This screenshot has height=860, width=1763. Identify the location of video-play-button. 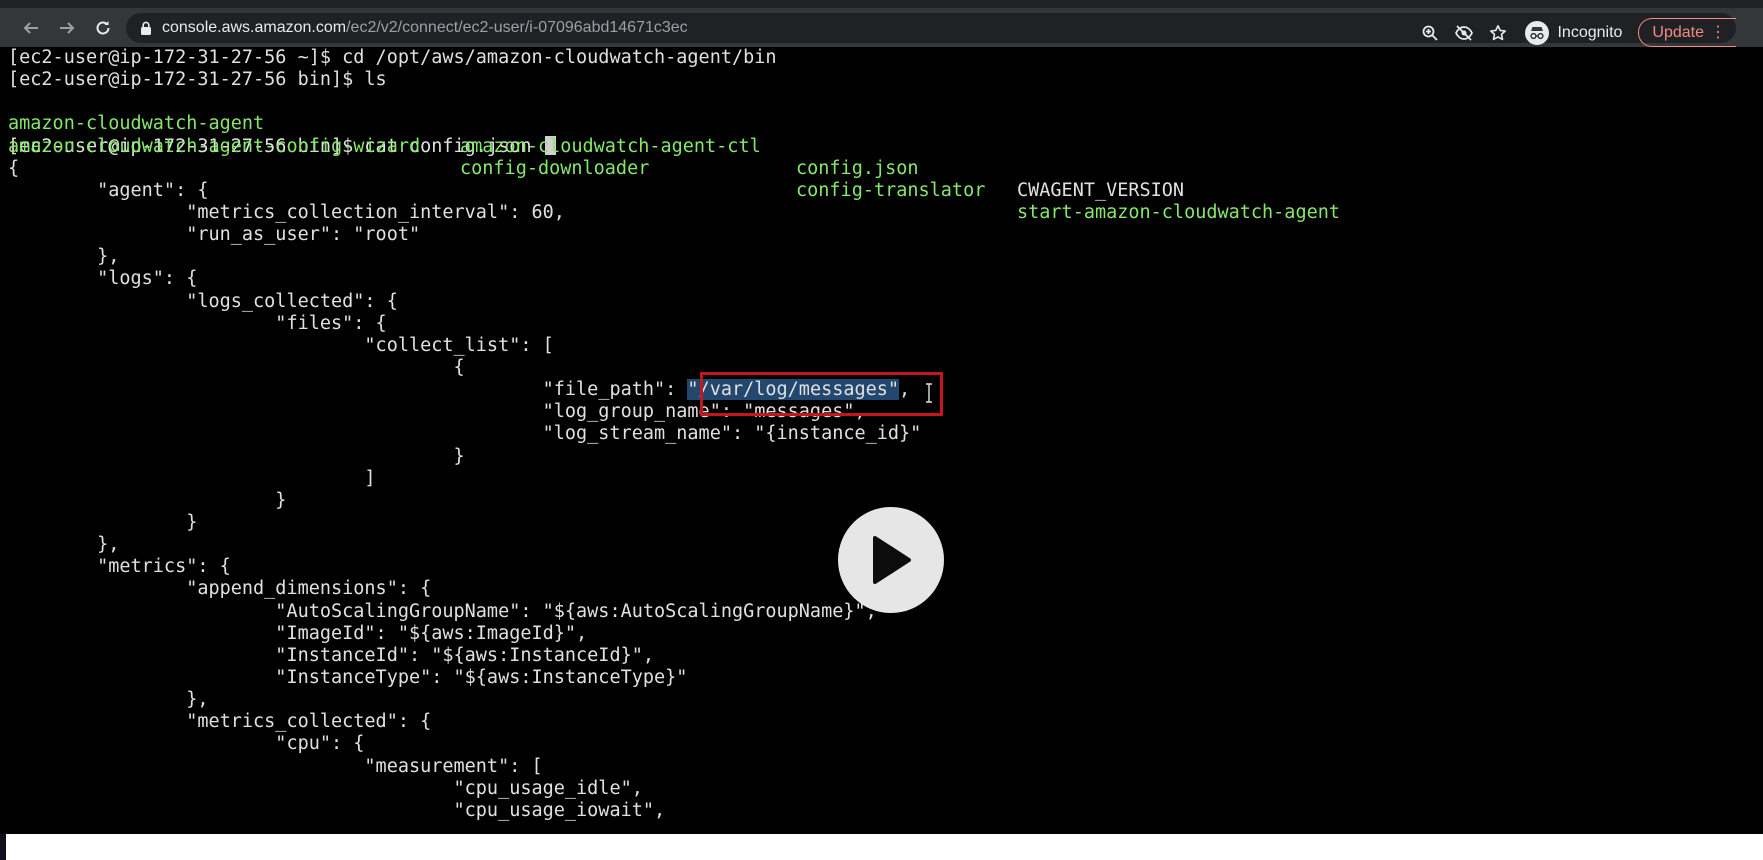
(891, 560).